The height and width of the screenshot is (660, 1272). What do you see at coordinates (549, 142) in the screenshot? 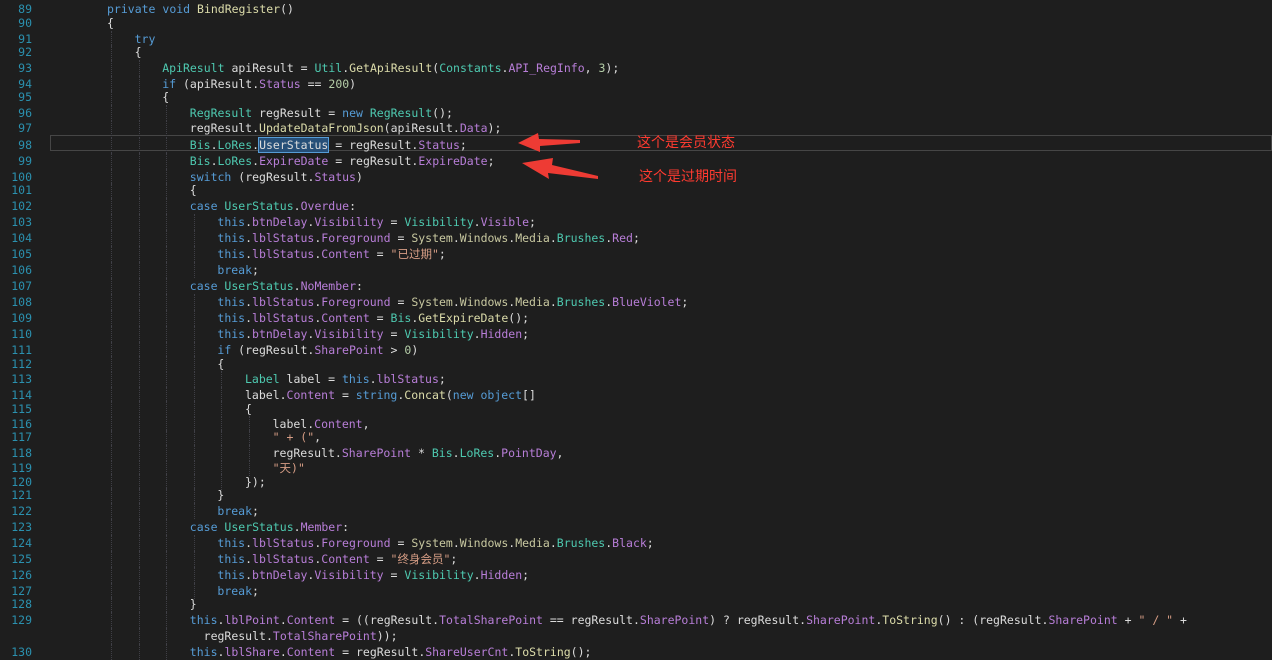
I see `arrow-to-userstatus-icon` at bounding box center [549, 142].